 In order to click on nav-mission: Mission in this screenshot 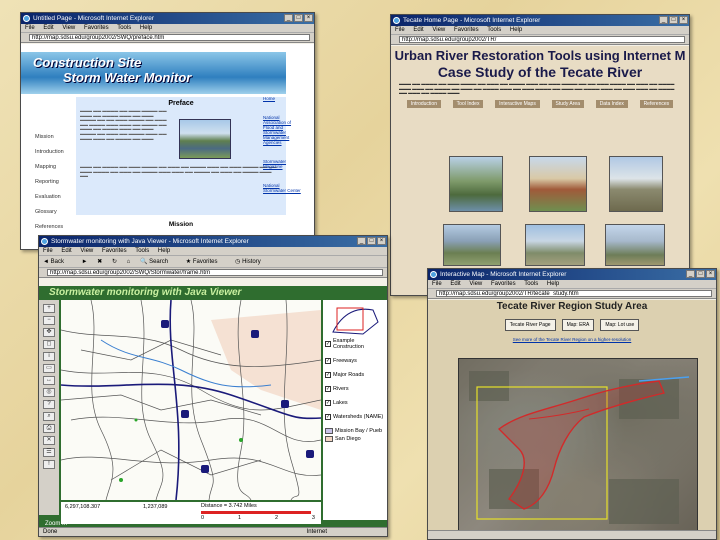, I will do `click(52, 137)`.